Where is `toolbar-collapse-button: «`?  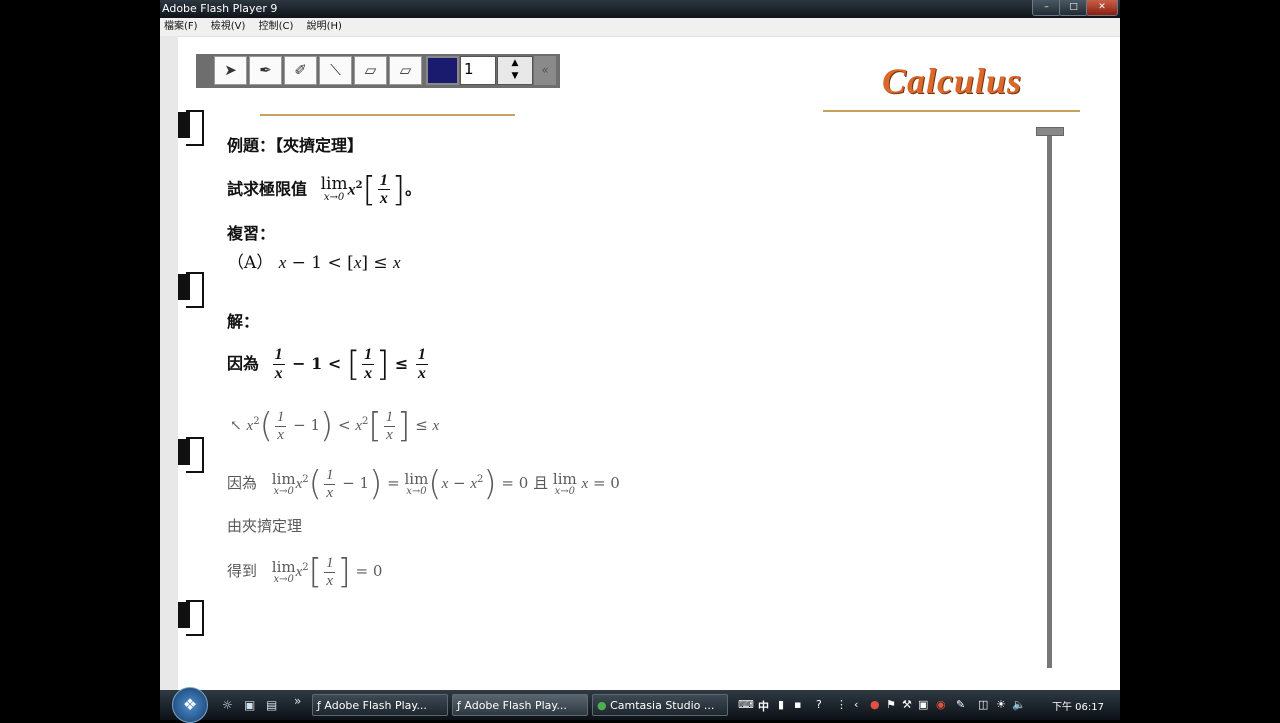 toolbar-collapse-button: « is located at coordinates (545, 70).